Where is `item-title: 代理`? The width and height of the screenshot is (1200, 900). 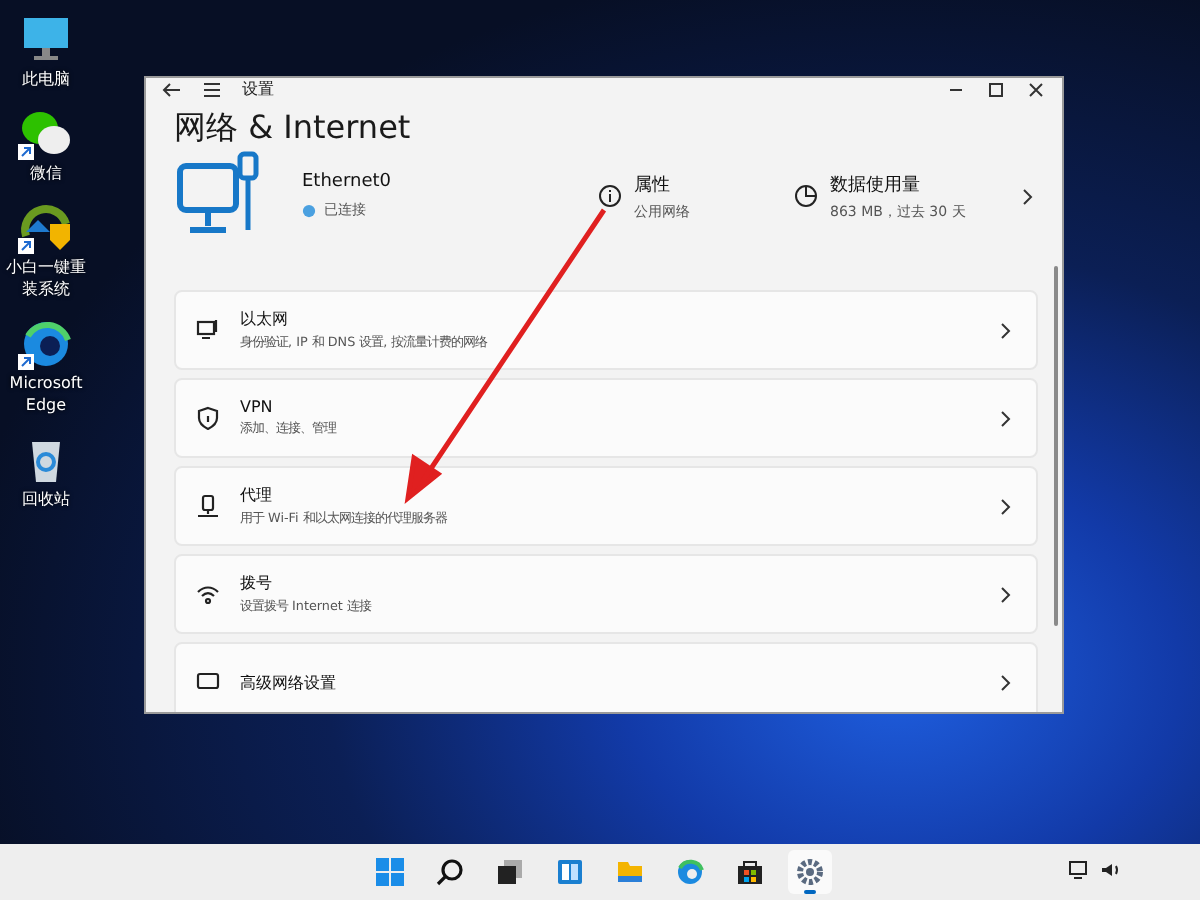 item-title: 代理 is located at coordinates (257, 495).